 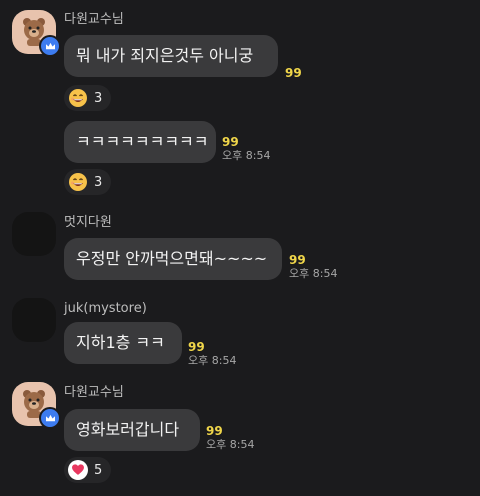 What do you see at coordinates (123, 343) in the screenshot?
I see `message-bubble: 지하1층 ㅋㅋ` at bounding box center [123, 343].